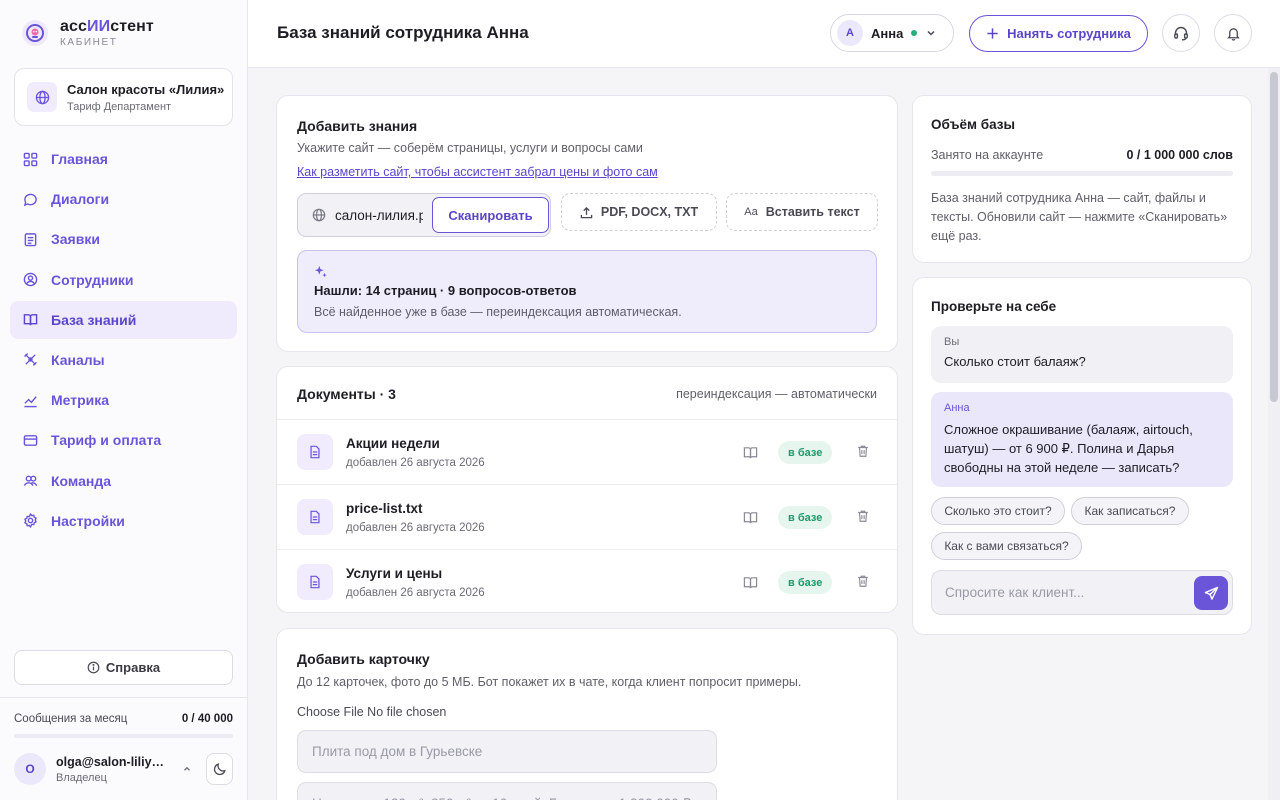 This screenshot has width=1280, height=800. I want to click on brand-logo-icon, so click(35, 33).